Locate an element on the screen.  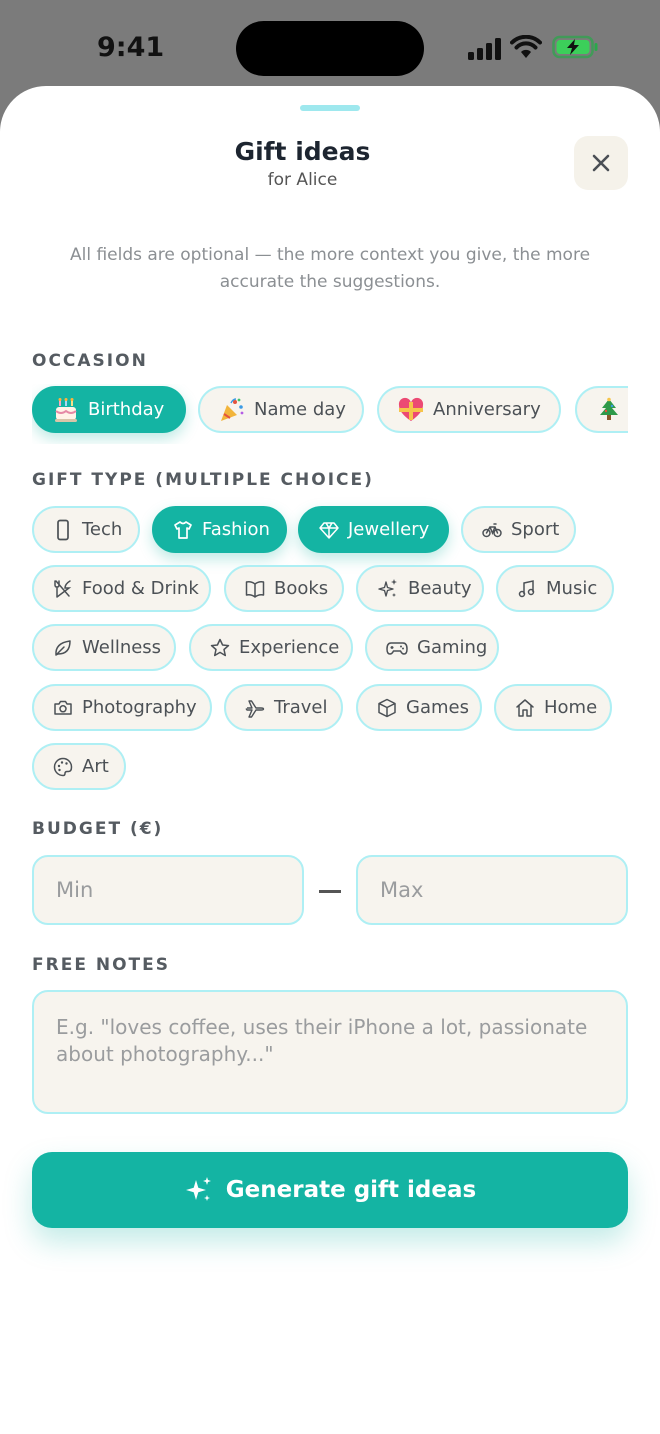
wifi-icon is located at coordinates (526, 46).